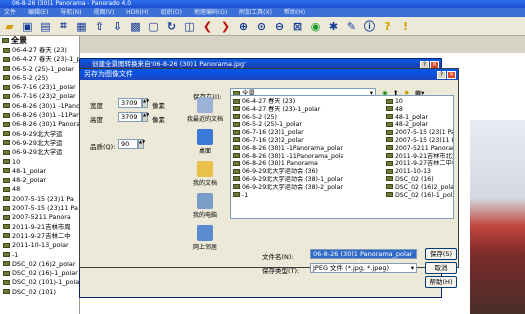 The height and width of the screenshot is (314, 525). Describe the element at coordinates (39, 245) in the screenshot. I see `tree-item: 2011-10-13_polar` at that location.